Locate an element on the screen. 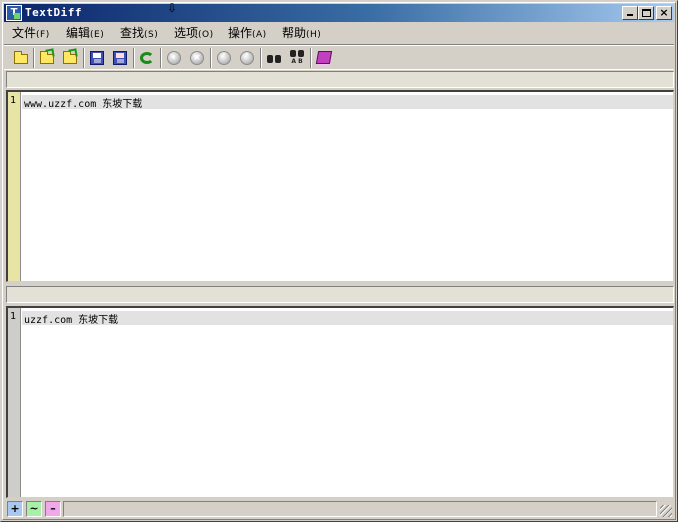 Image resolution: width=678 pixels, height=522 pixels. menu-help-label: 帮助 is located at coordinates (294, 33).